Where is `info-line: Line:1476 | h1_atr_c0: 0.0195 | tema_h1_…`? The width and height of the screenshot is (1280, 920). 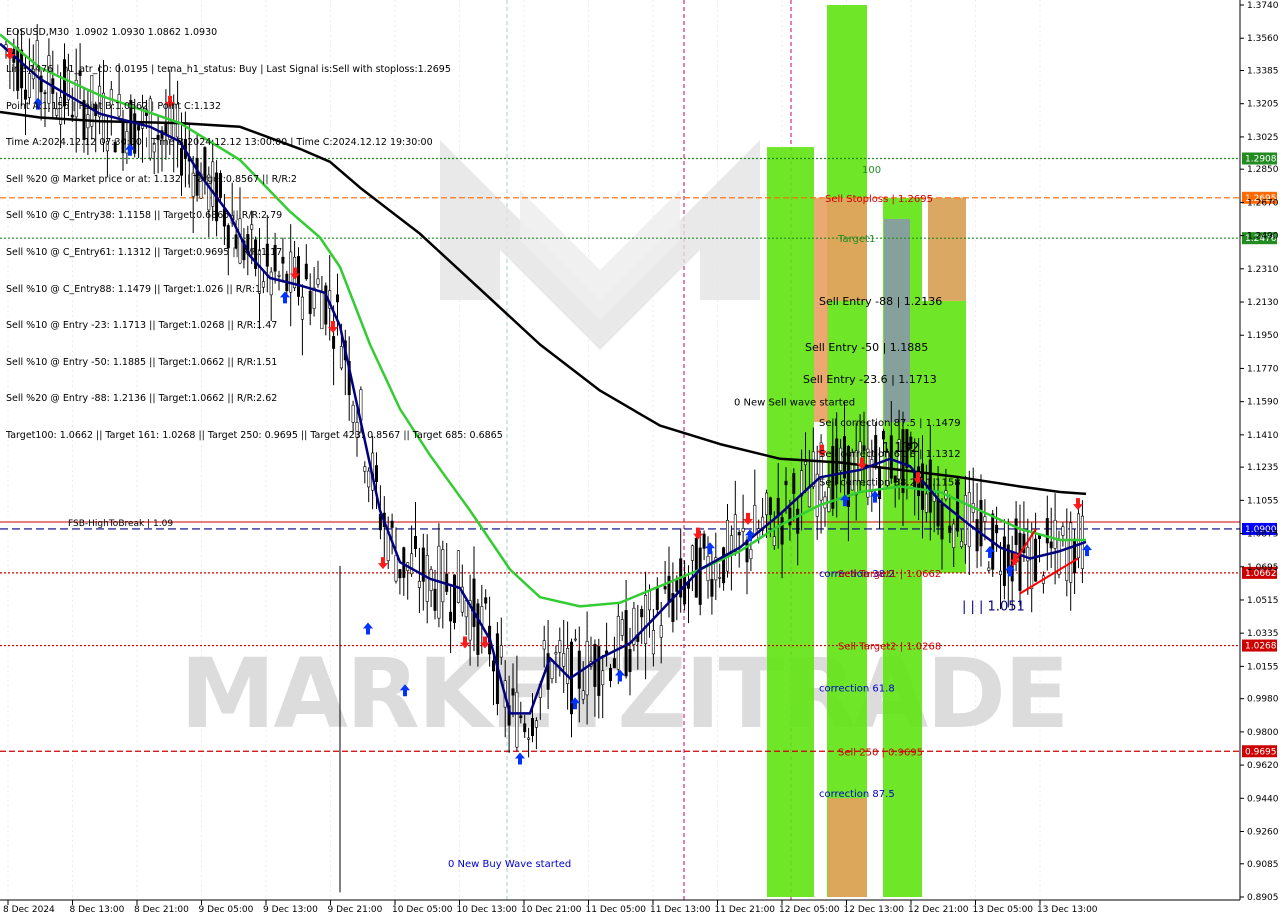 info-line: Line:1476 | h1_atr_c0: 0.0195 | tema_h1_… is located at coordinates (228, 69).